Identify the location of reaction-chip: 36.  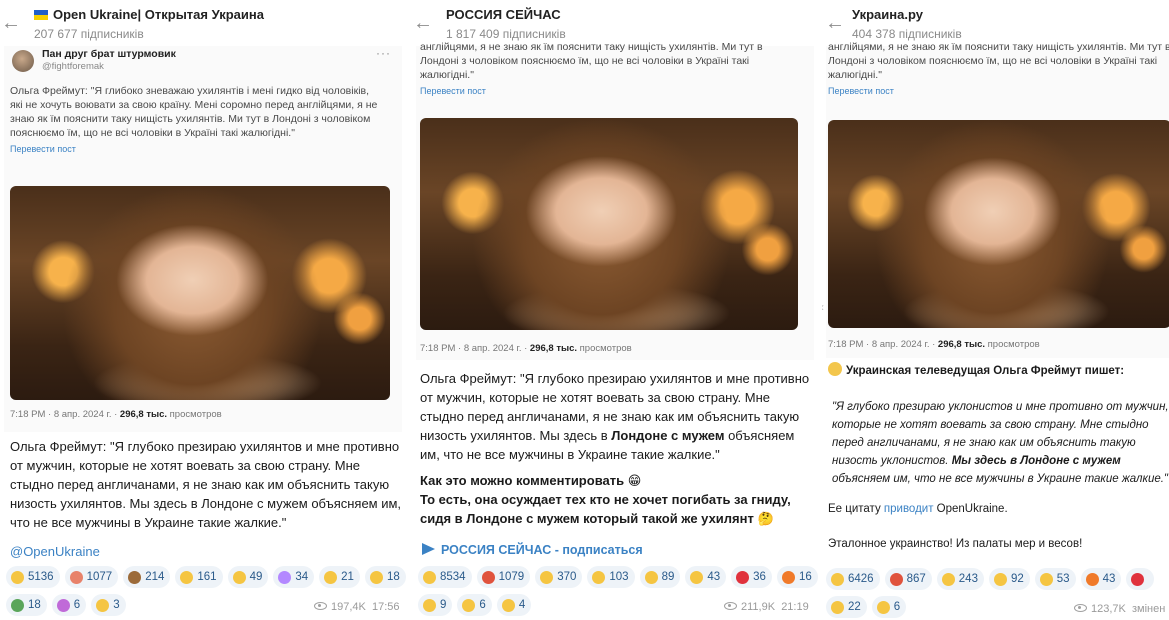
(751, 577).